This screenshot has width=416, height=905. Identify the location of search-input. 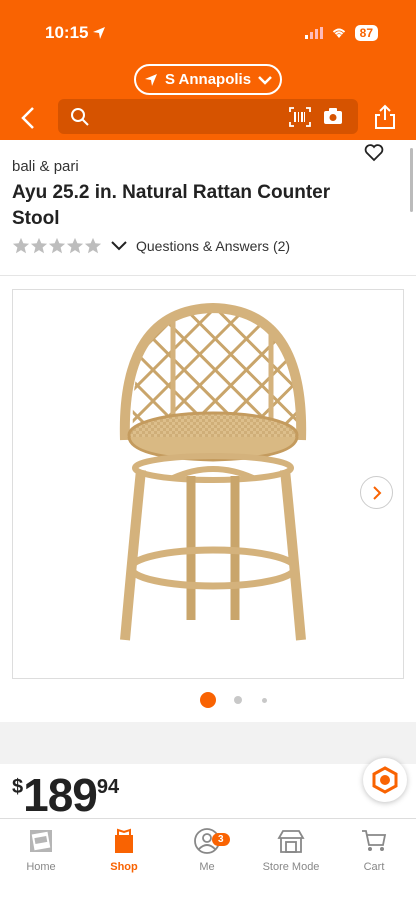
(208, 116).